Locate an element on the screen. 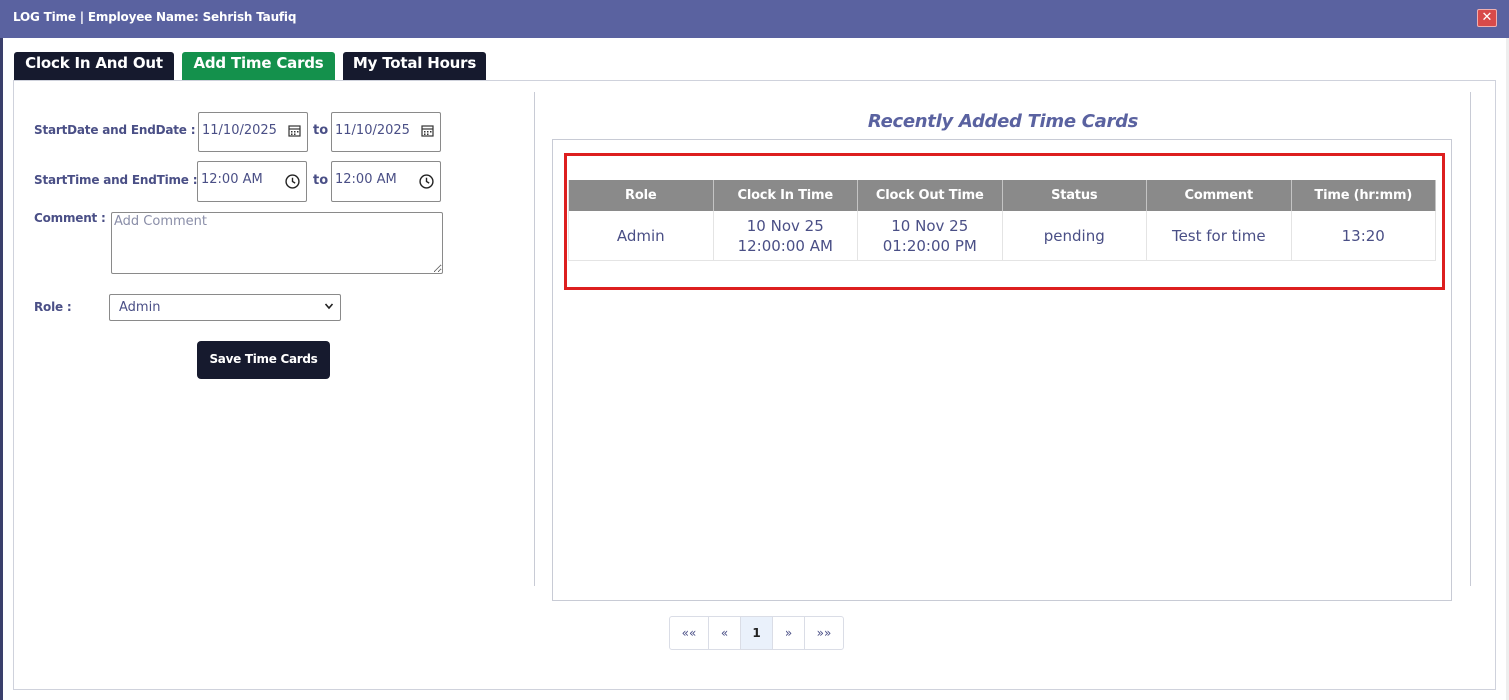 The height and width of the screenshot is (700, 1509). dialog-title: LOG Time | Employee Name: Sehrish Taufiq is located at coordinates (155, 17).